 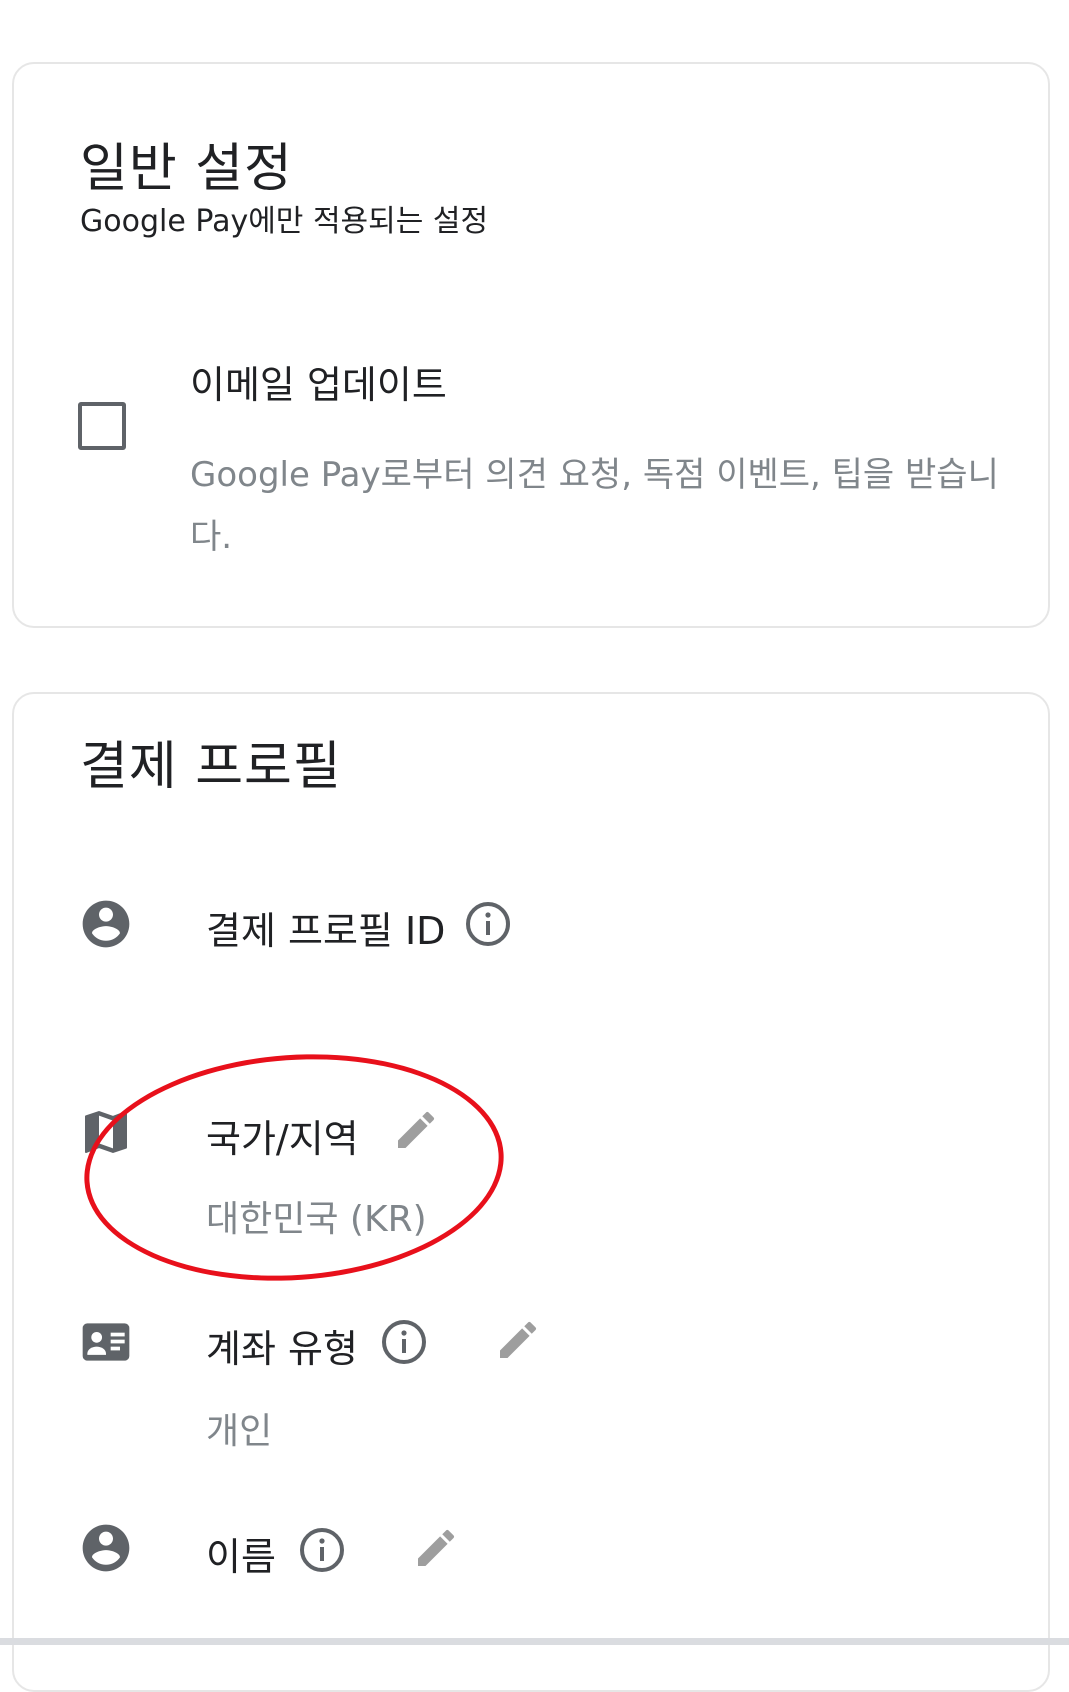 What do you see at coordinates (316, 1219) in the screenshot?
I see `country-value: 대한민국 (KR)` at bounding box center [316, 1219].